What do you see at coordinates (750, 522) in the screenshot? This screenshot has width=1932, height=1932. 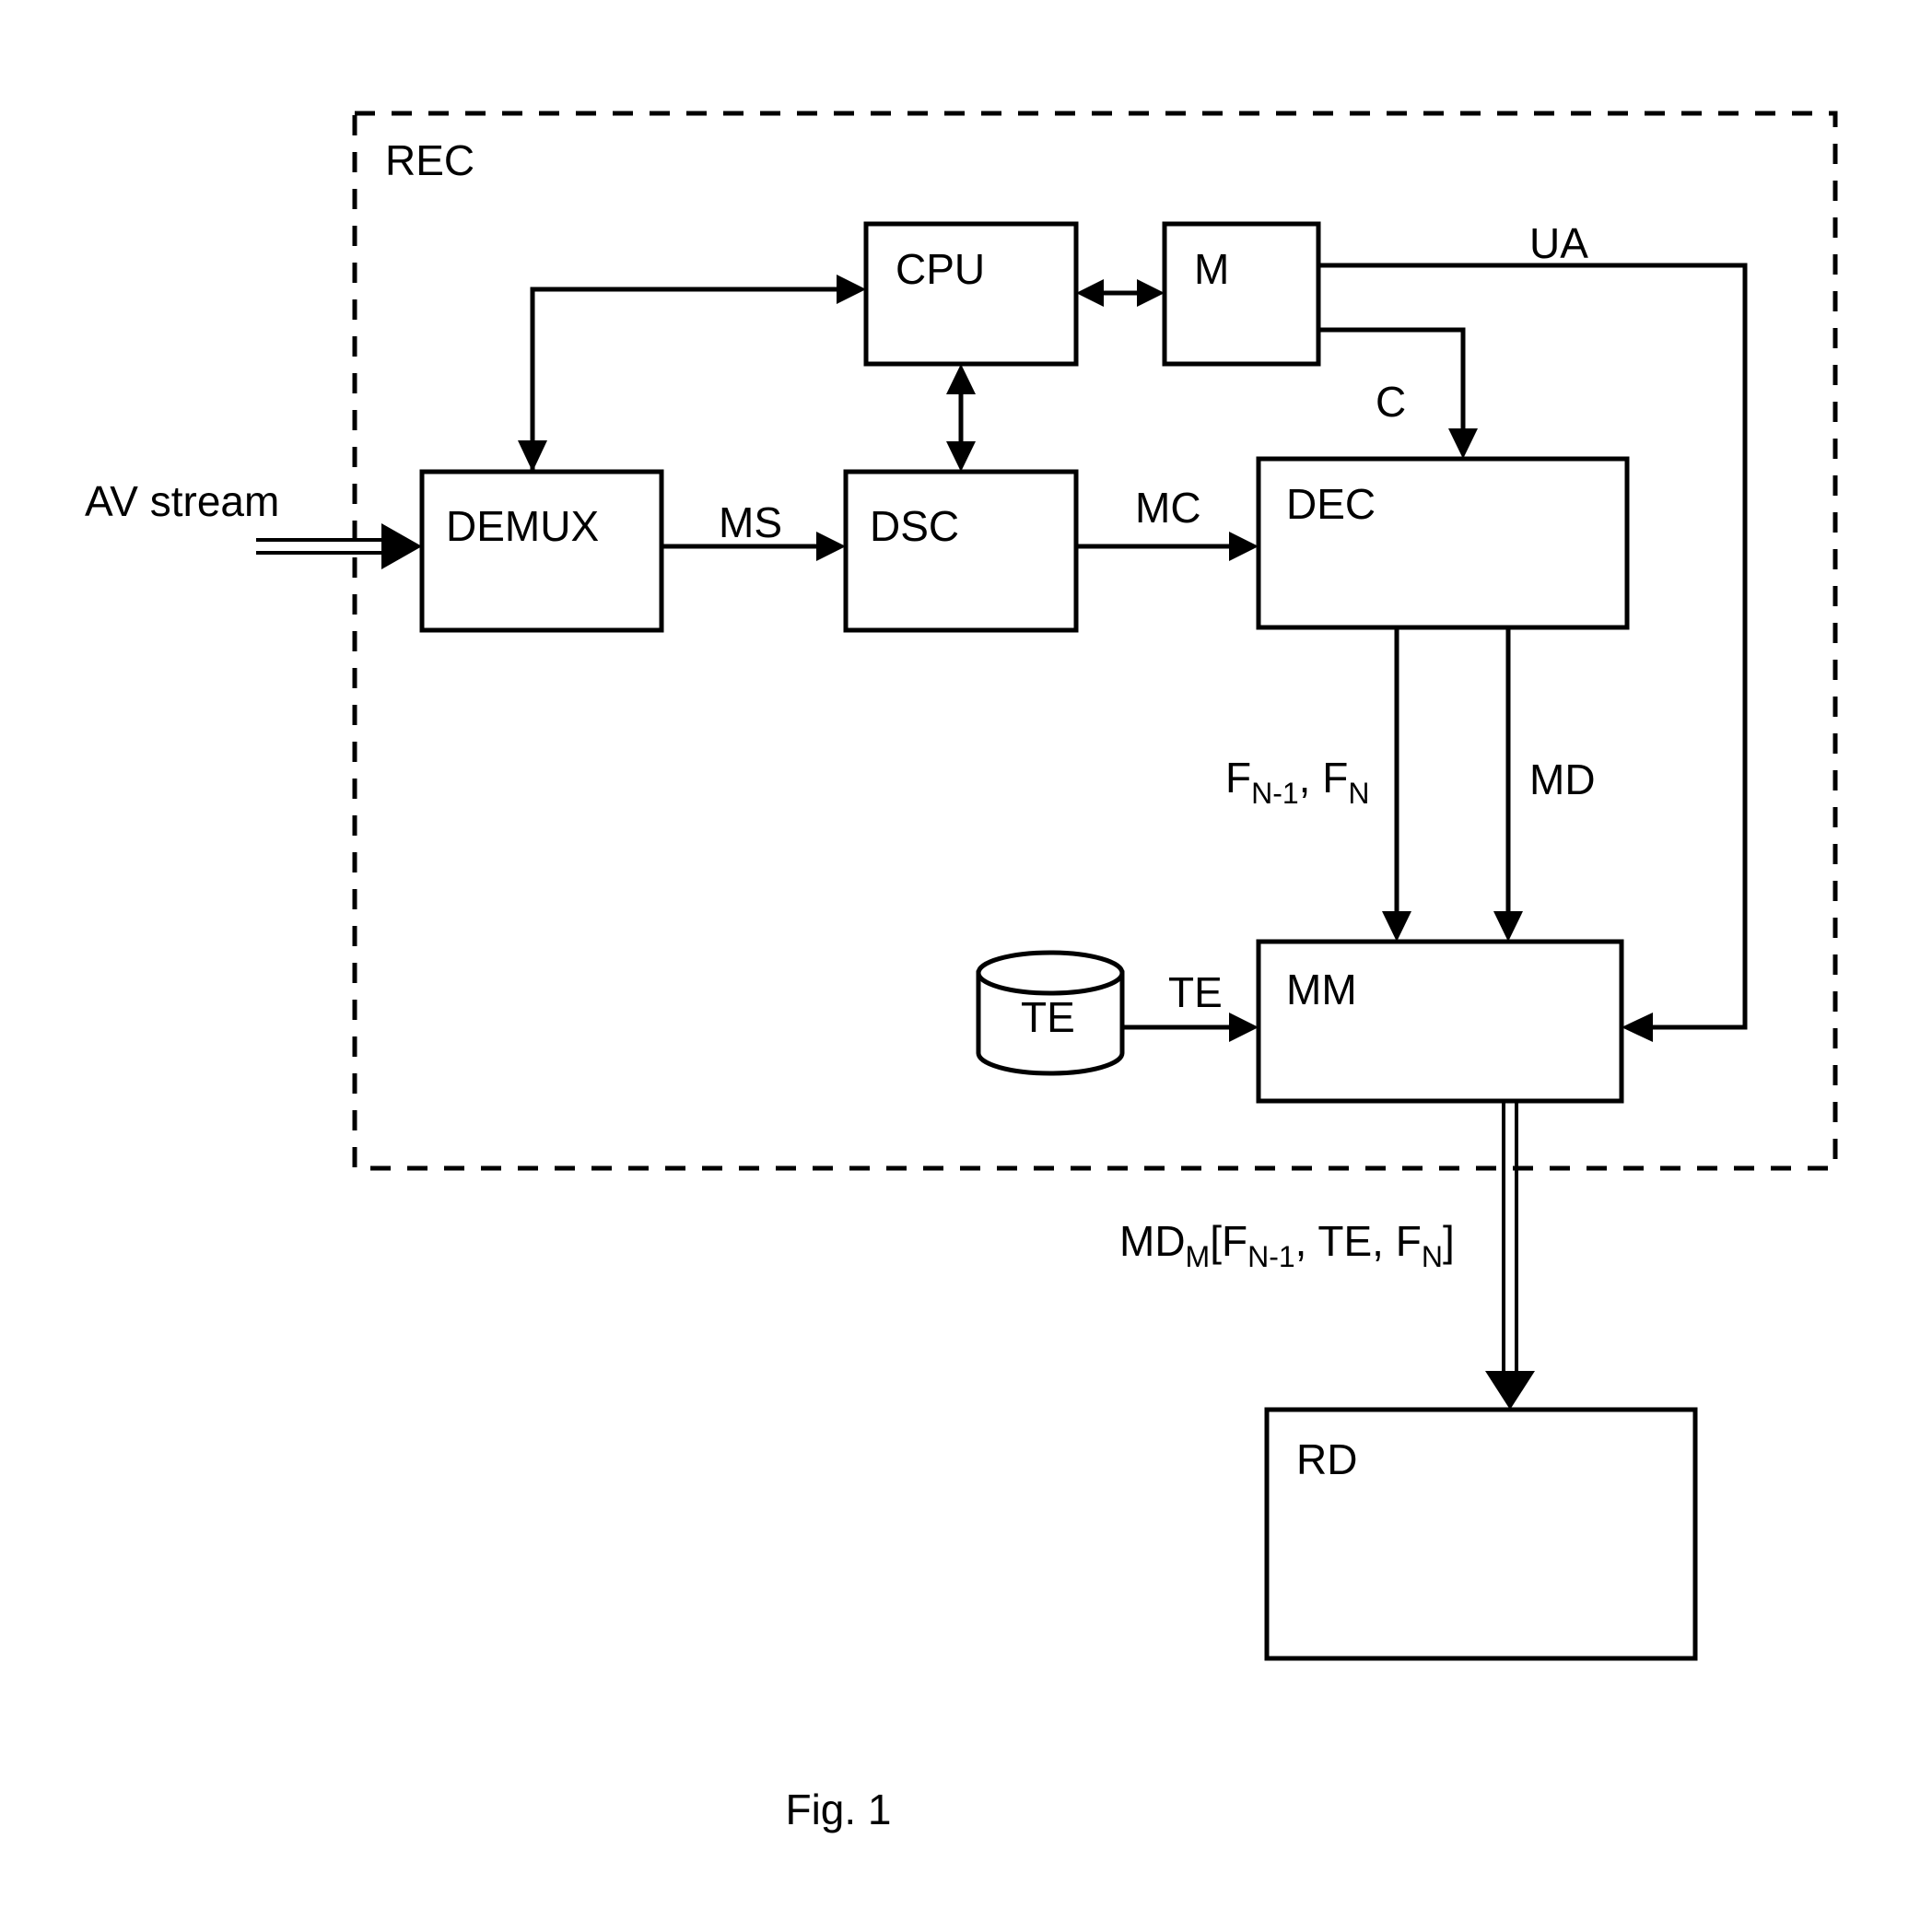 I see `label-ms: MS` at bounding box center [750, 522].